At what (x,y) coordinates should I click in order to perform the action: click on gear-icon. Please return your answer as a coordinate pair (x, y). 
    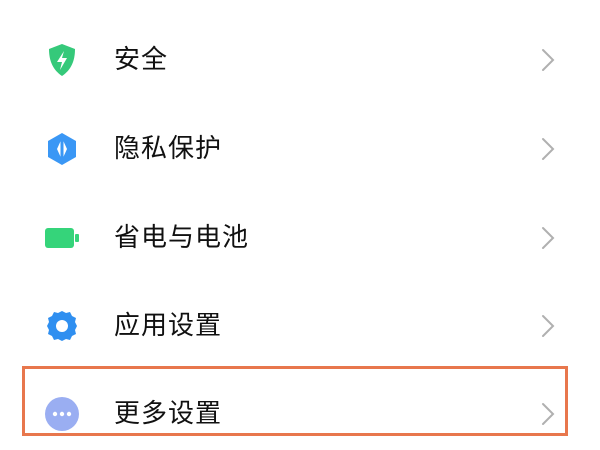
    Looking at the image, I should click on (62, 326).